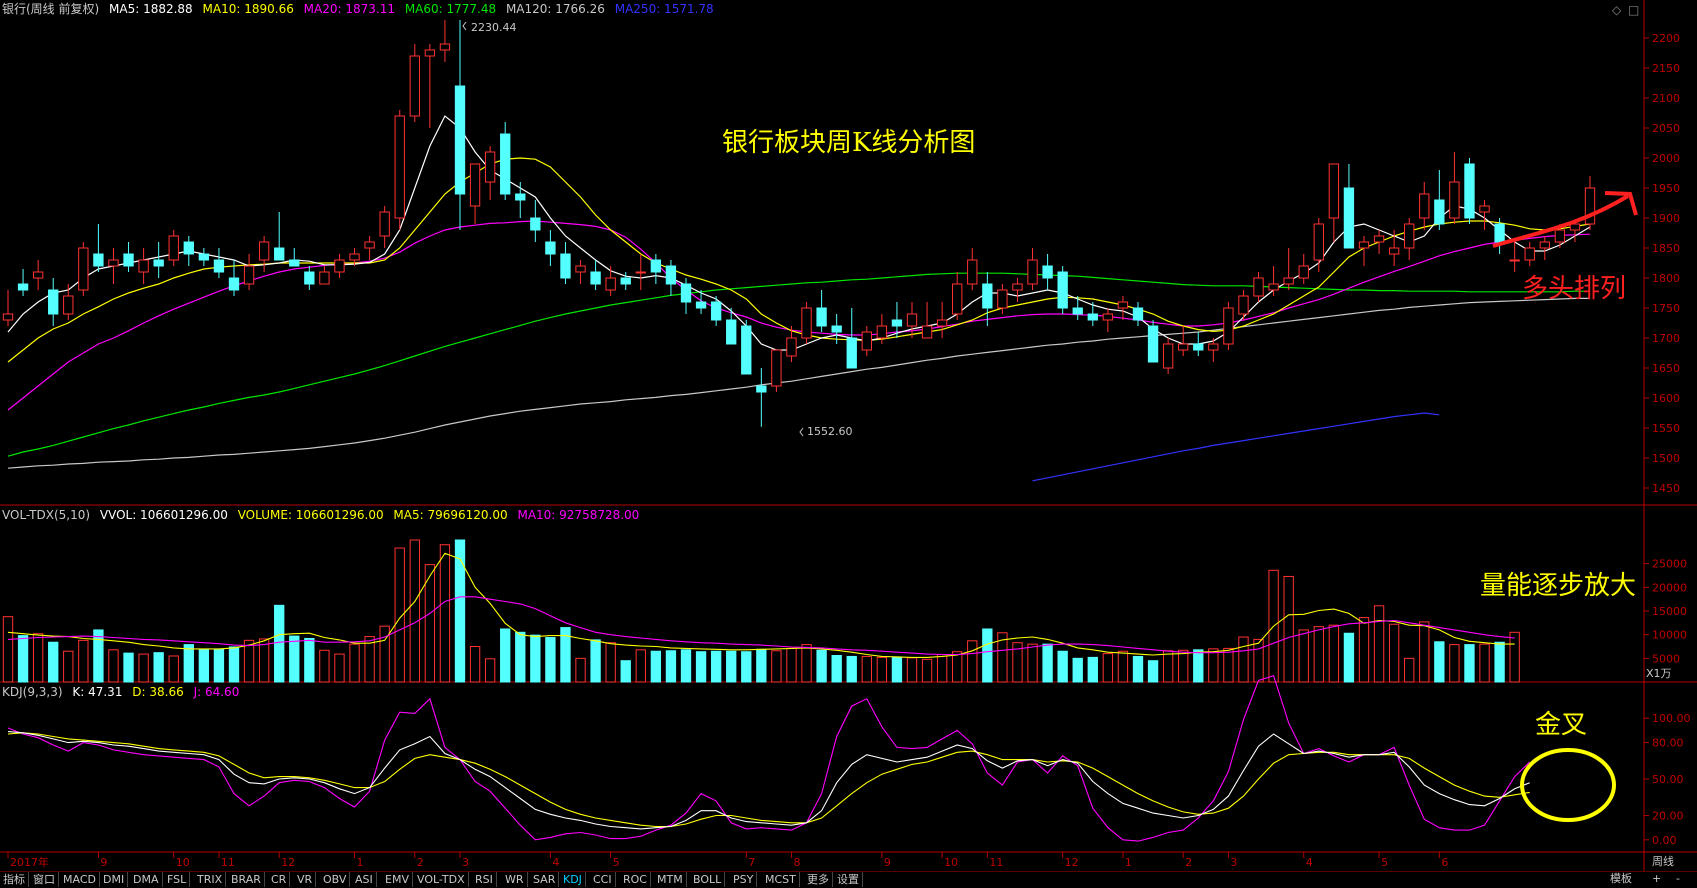 This screenshot has height=888, width=1697. What do you see at coordinates (1616, 10) in the screenshot?
I see `restore-icon: ◇` at bounding box center [1616, 10].